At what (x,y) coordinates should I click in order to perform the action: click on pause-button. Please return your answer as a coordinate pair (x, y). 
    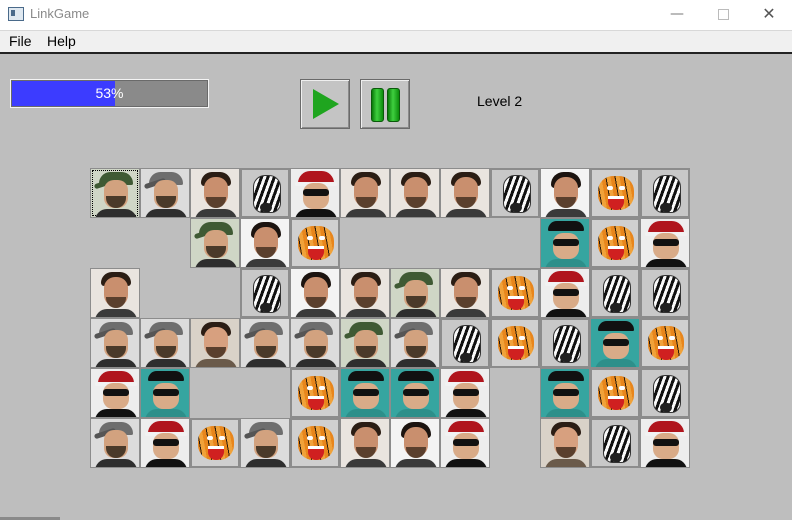
    Looking at the image, I should click on (385, 104).